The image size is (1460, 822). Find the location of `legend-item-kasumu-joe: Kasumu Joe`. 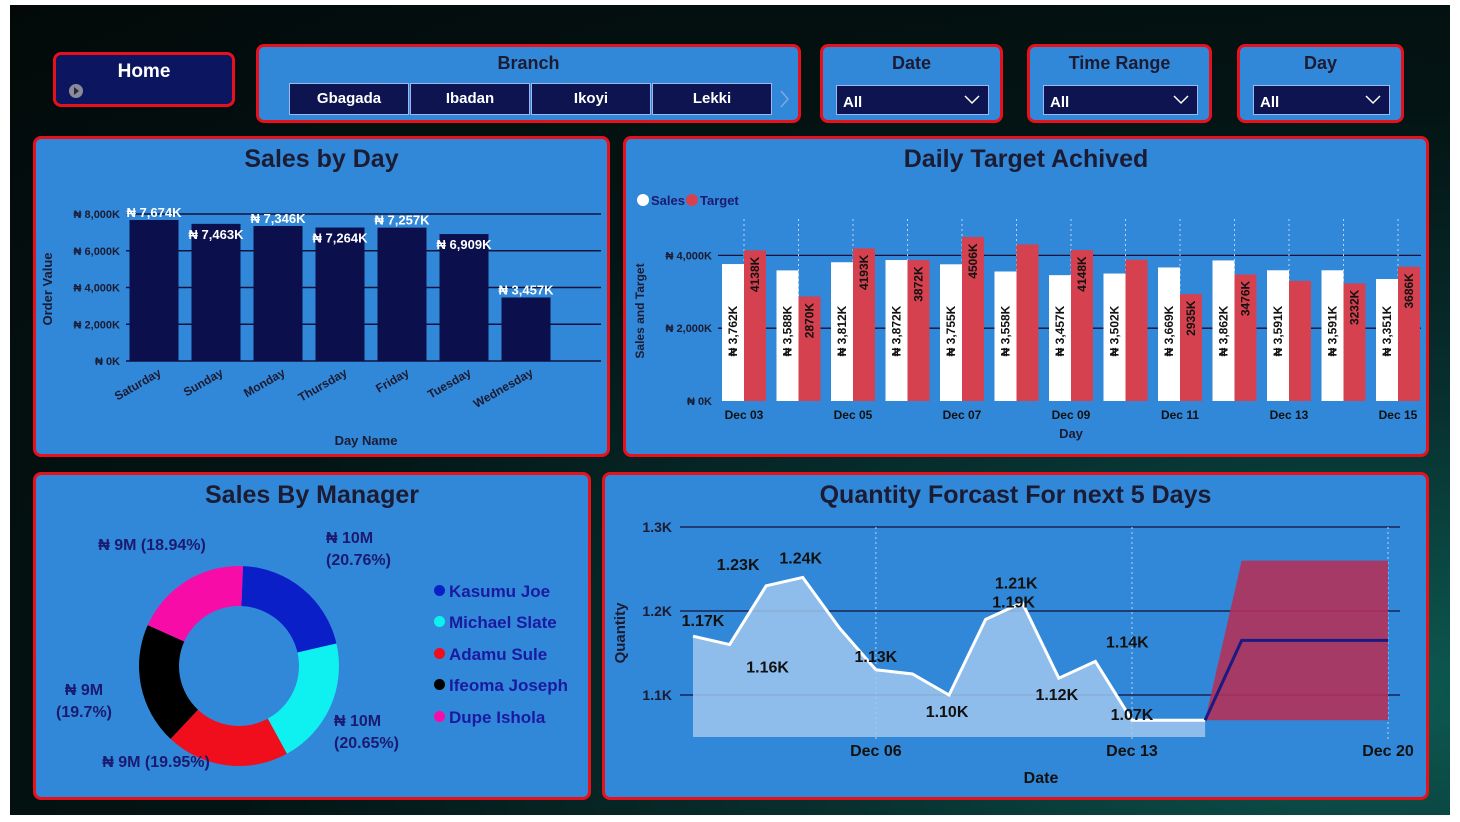

legend-item-kasumu-joe: Kasumu Joe is located at coordinates (492, 592).